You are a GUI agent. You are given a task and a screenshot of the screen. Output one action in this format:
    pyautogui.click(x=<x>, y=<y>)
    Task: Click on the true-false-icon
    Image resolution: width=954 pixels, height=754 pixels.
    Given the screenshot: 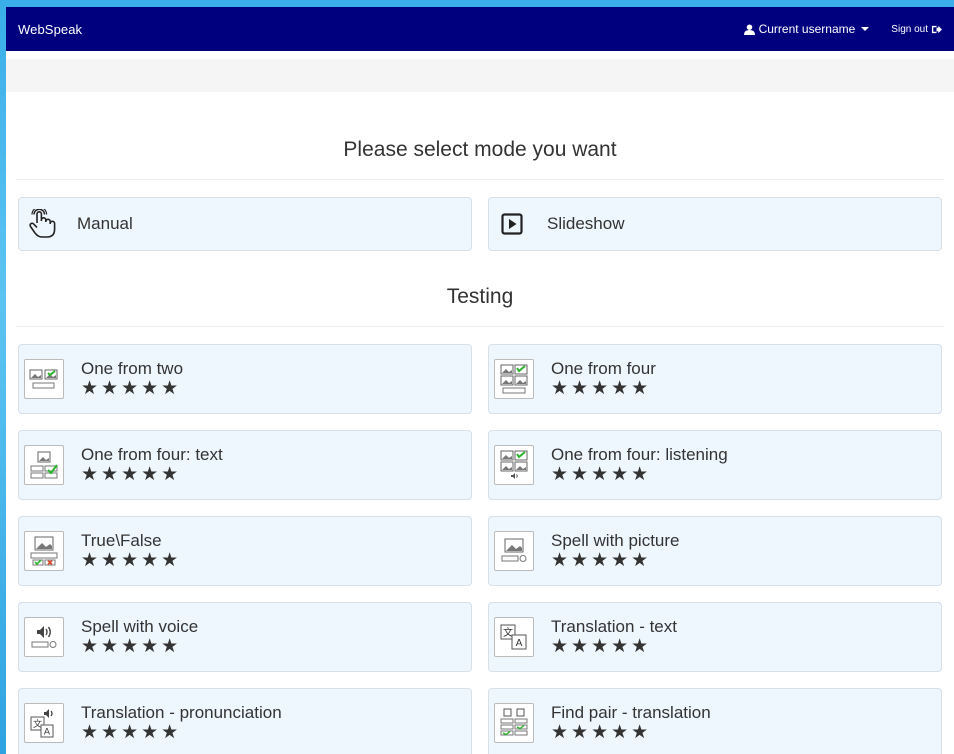 What is the action you would take?
    pyautogui.click(x=44, y=551)
    